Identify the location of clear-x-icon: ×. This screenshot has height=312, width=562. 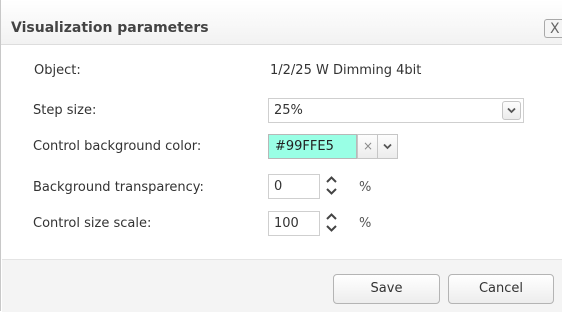
(368, 146).